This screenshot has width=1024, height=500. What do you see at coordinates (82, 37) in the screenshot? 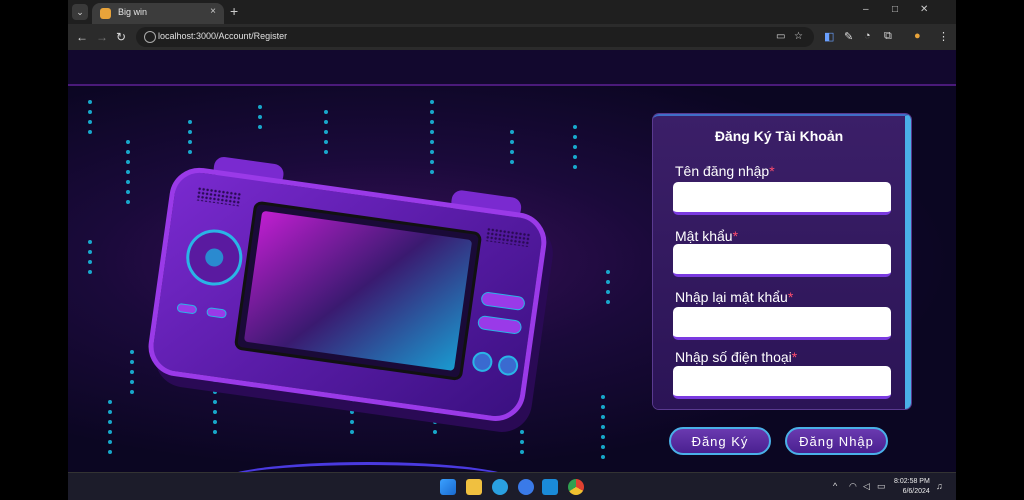
I see `back-icon: ←` at bounding box center [82, 37].